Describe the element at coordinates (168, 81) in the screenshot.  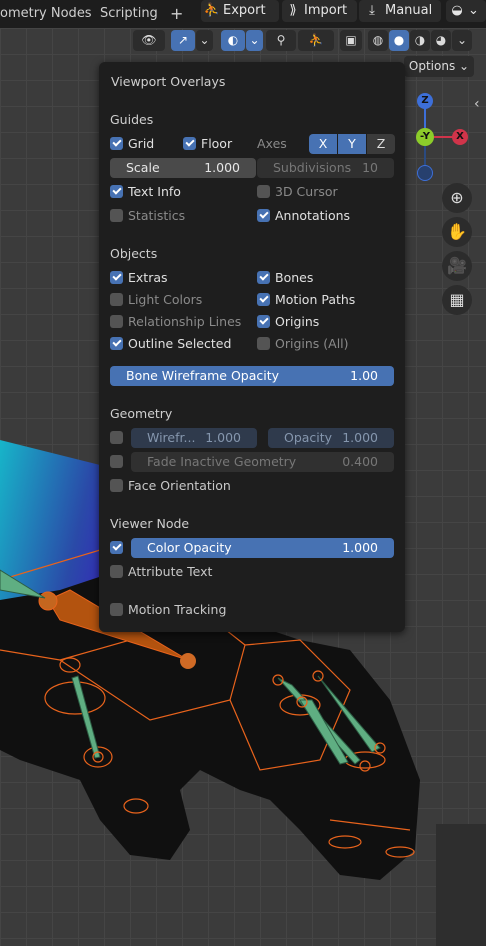
I see `popover-title: Viewport Overlays` at that location.